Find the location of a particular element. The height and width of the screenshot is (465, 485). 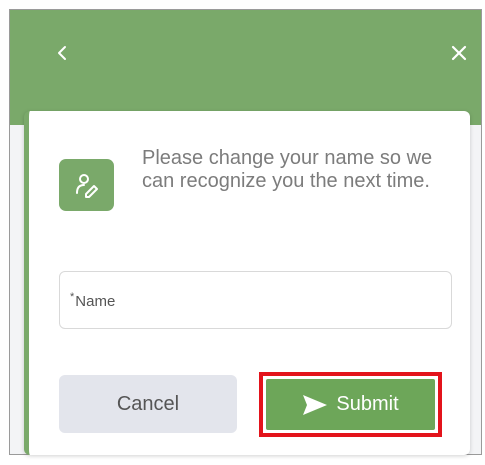

submit-highlight: Submit is located at coordinates (350, 404).